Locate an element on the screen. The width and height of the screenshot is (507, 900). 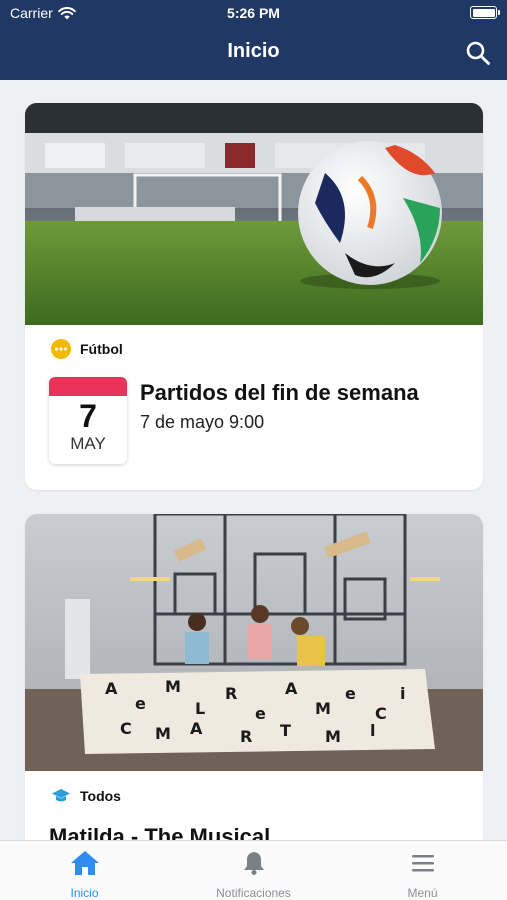
svg-text: i is located at coordinates (402, 693).